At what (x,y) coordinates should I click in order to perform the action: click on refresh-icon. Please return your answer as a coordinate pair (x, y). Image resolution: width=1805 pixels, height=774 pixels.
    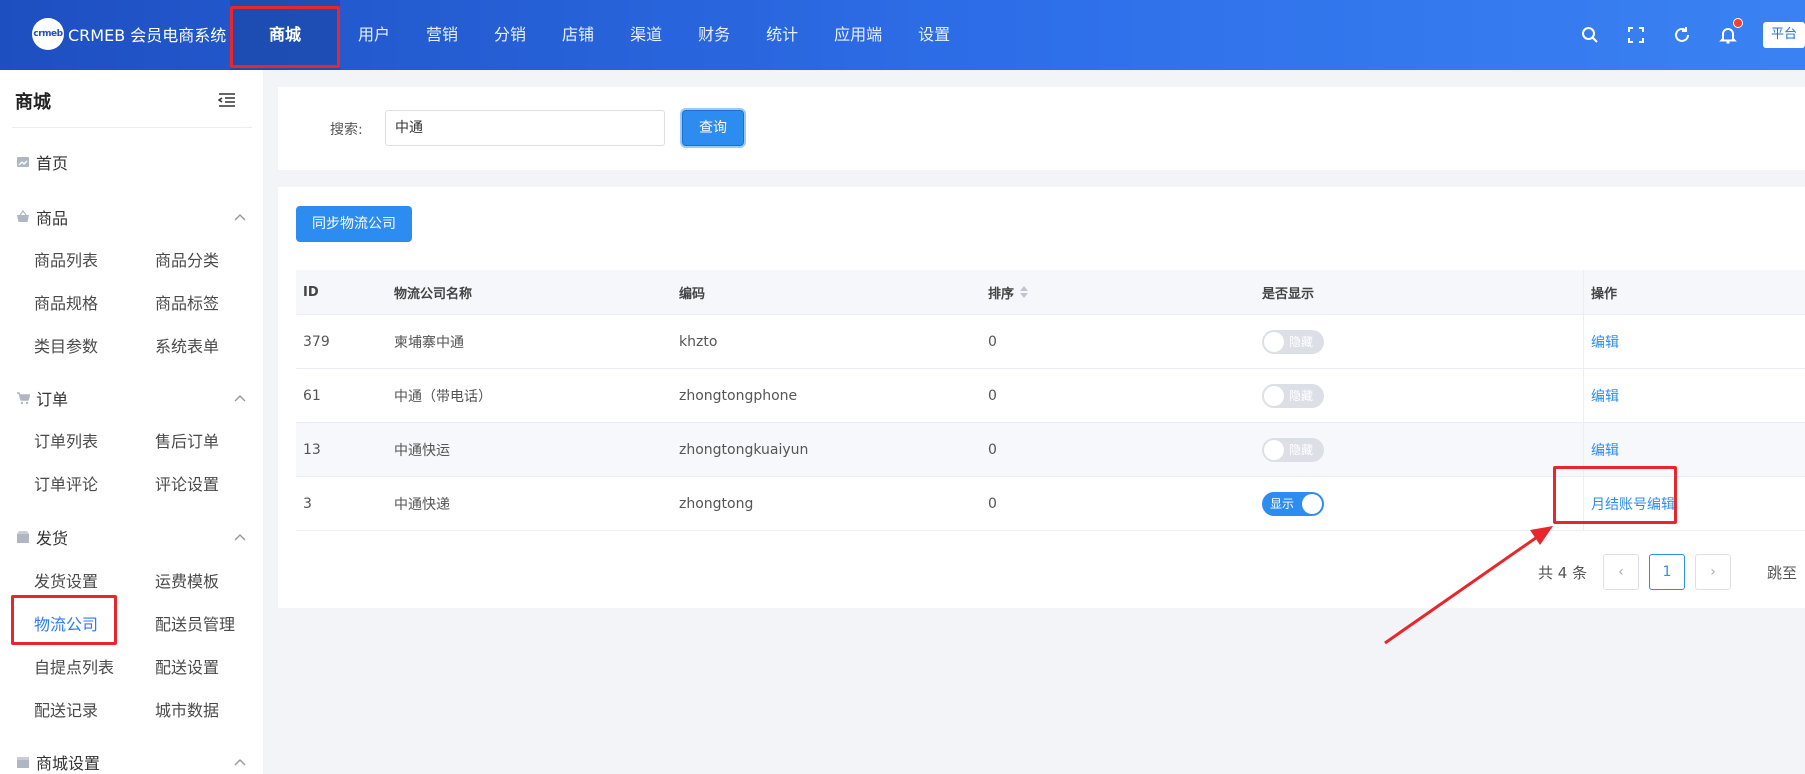
    Looking at the image, I should click on (1682, 35).